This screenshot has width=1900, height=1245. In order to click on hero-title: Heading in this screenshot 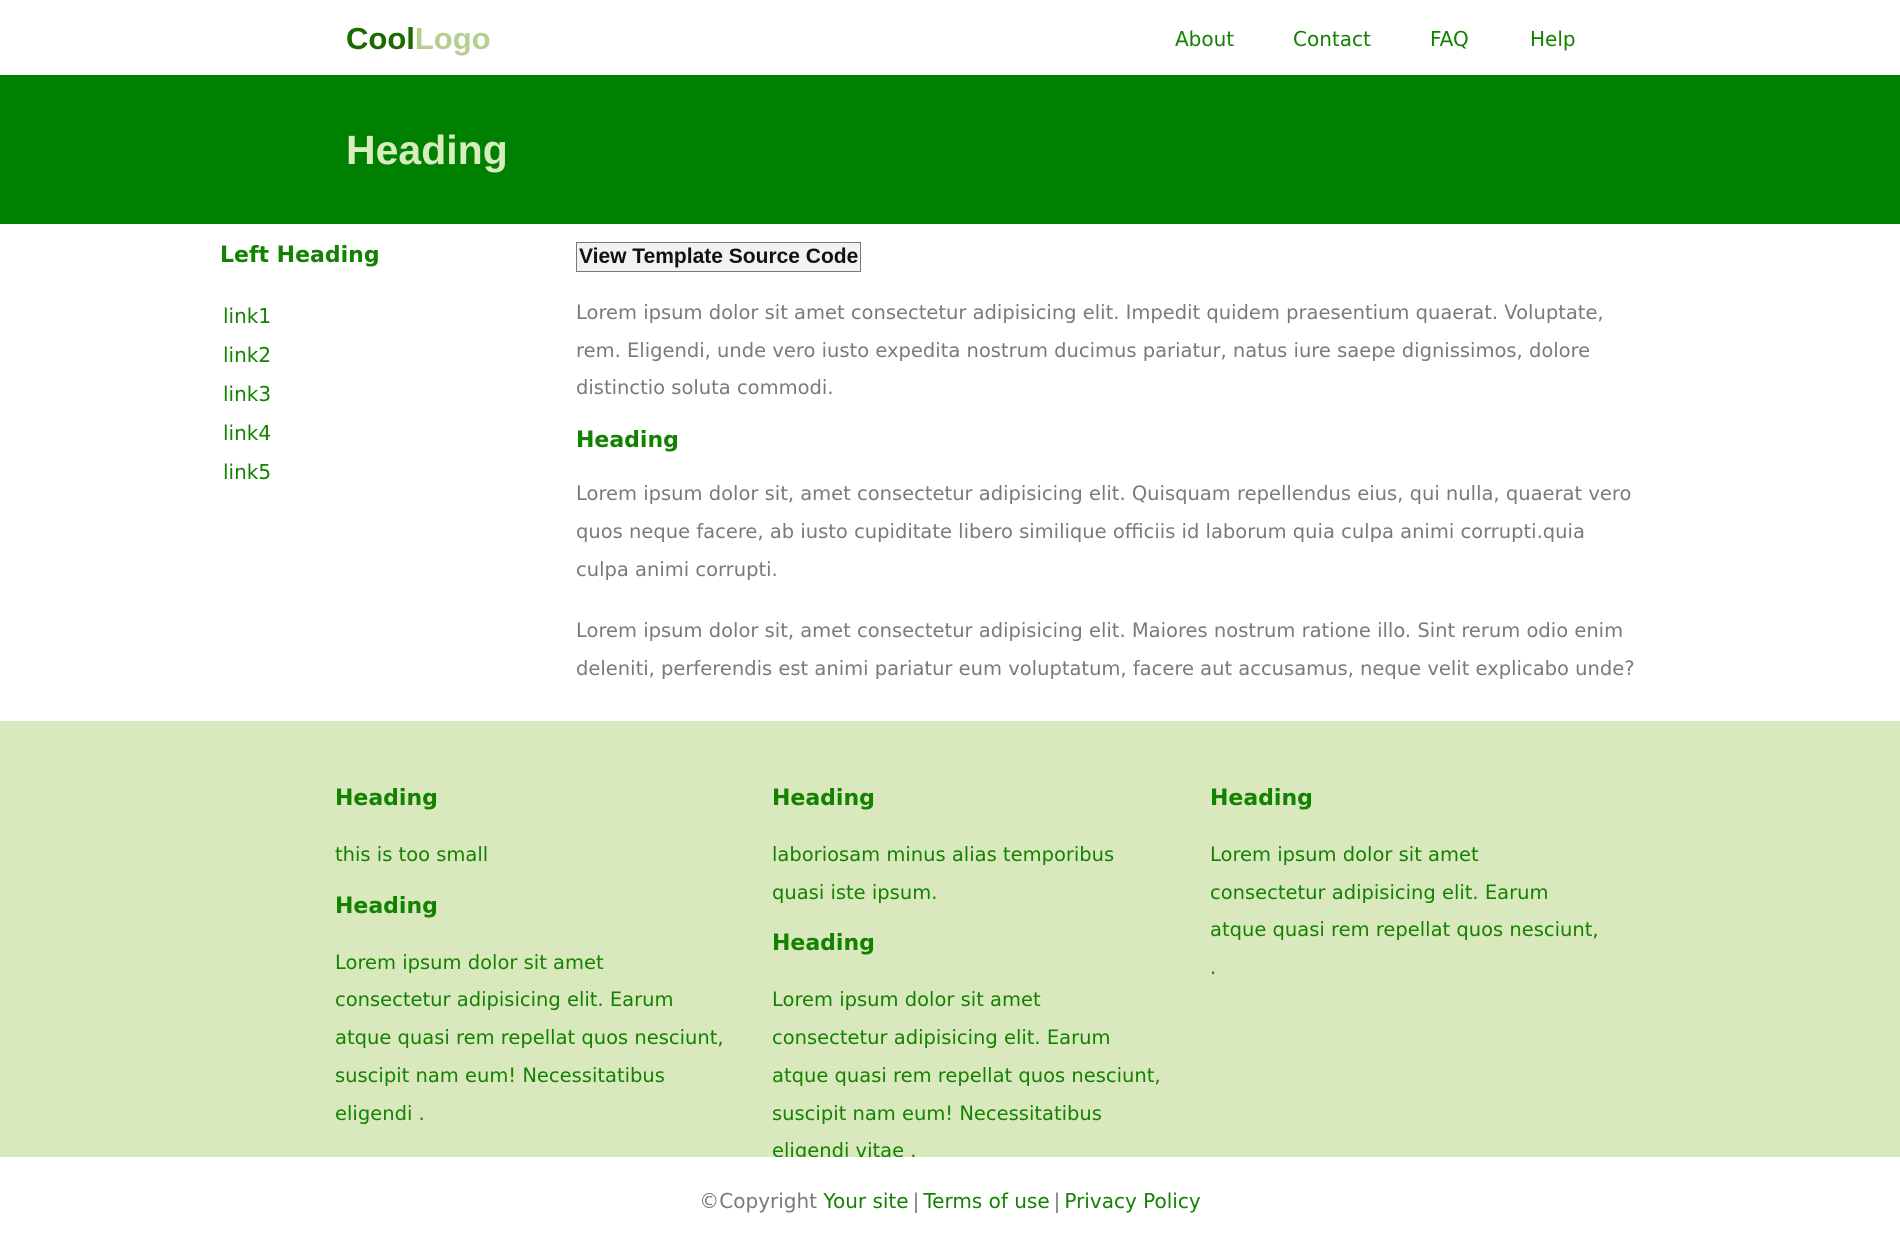, I will do `click(427, 150)`.